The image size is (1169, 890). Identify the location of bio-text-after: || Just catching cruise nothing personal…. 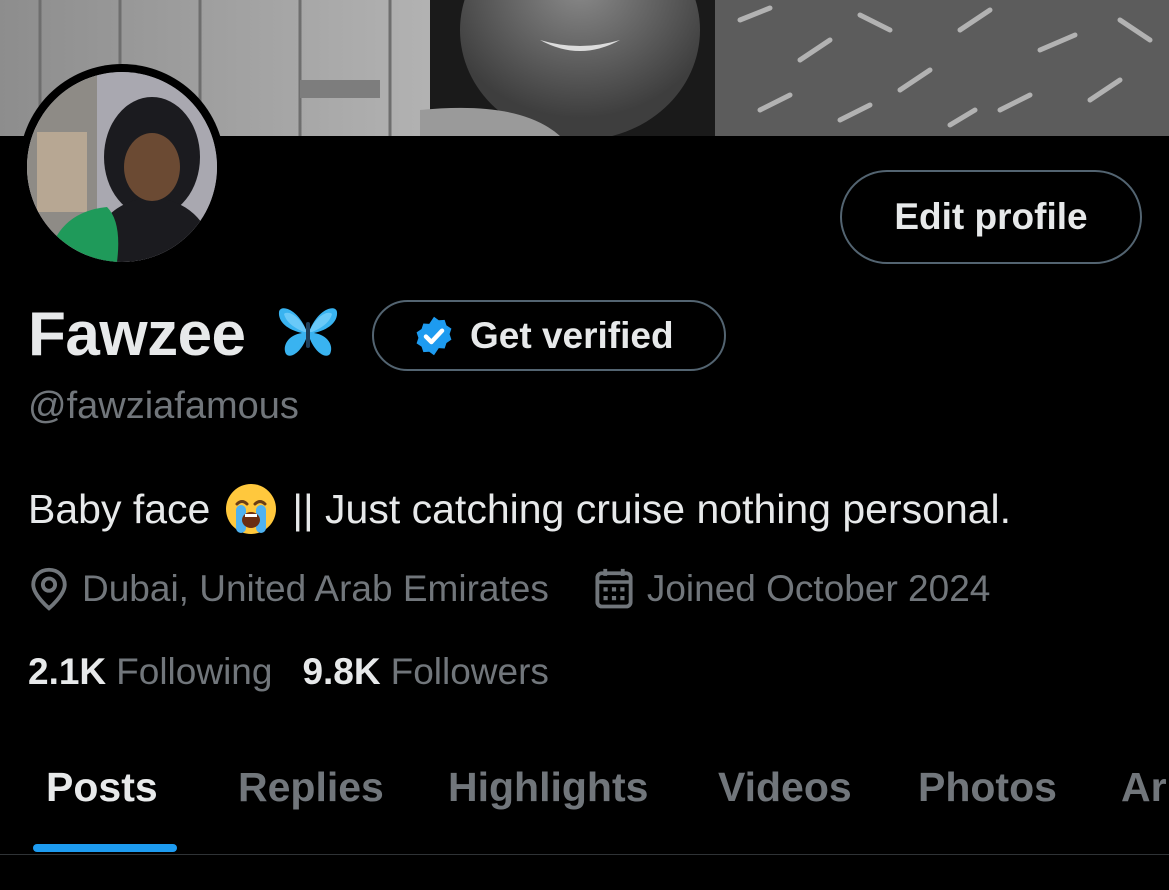
(652, 508).